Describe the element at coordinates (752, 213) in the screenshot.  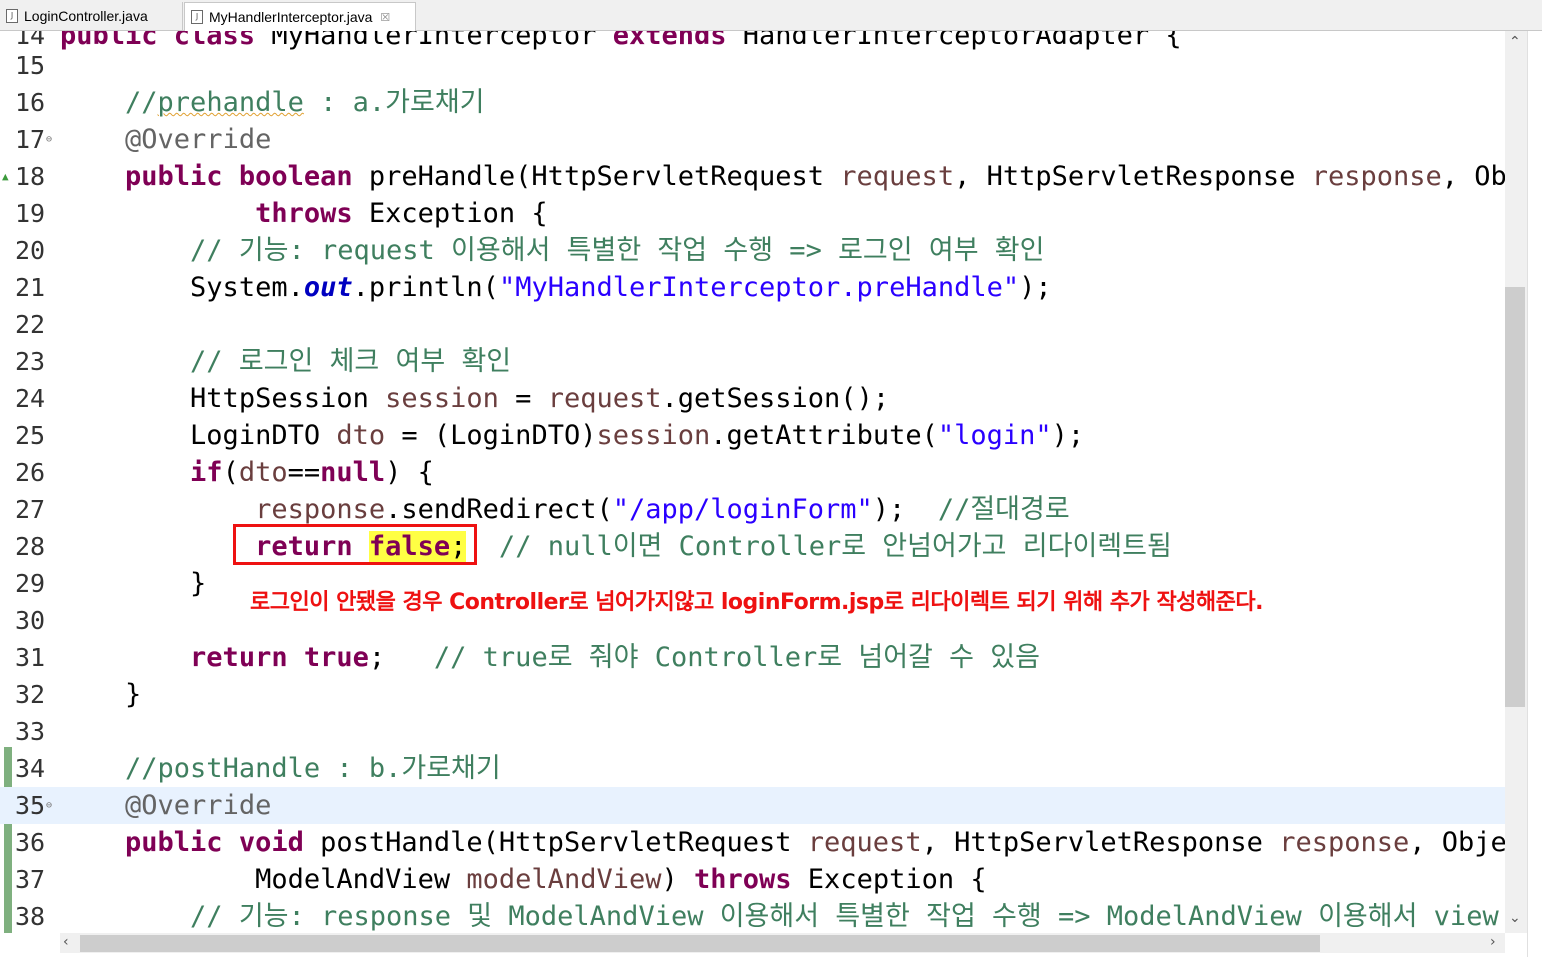
I see `code-line-19: 19 throws Exception {` at that location.